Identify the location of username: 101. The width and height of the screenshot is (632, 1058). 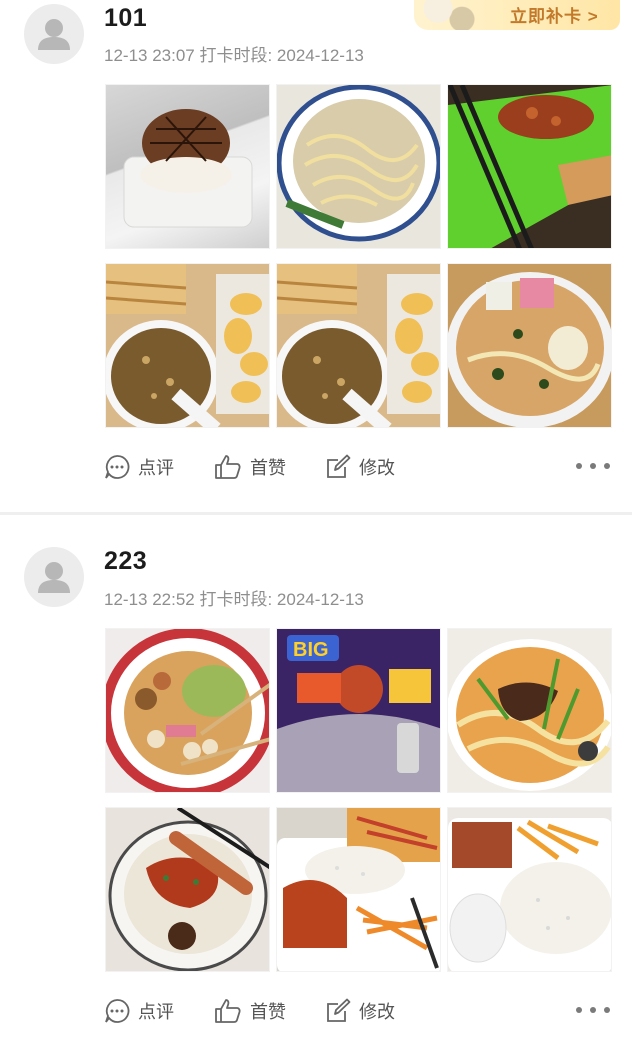
(125, 18).